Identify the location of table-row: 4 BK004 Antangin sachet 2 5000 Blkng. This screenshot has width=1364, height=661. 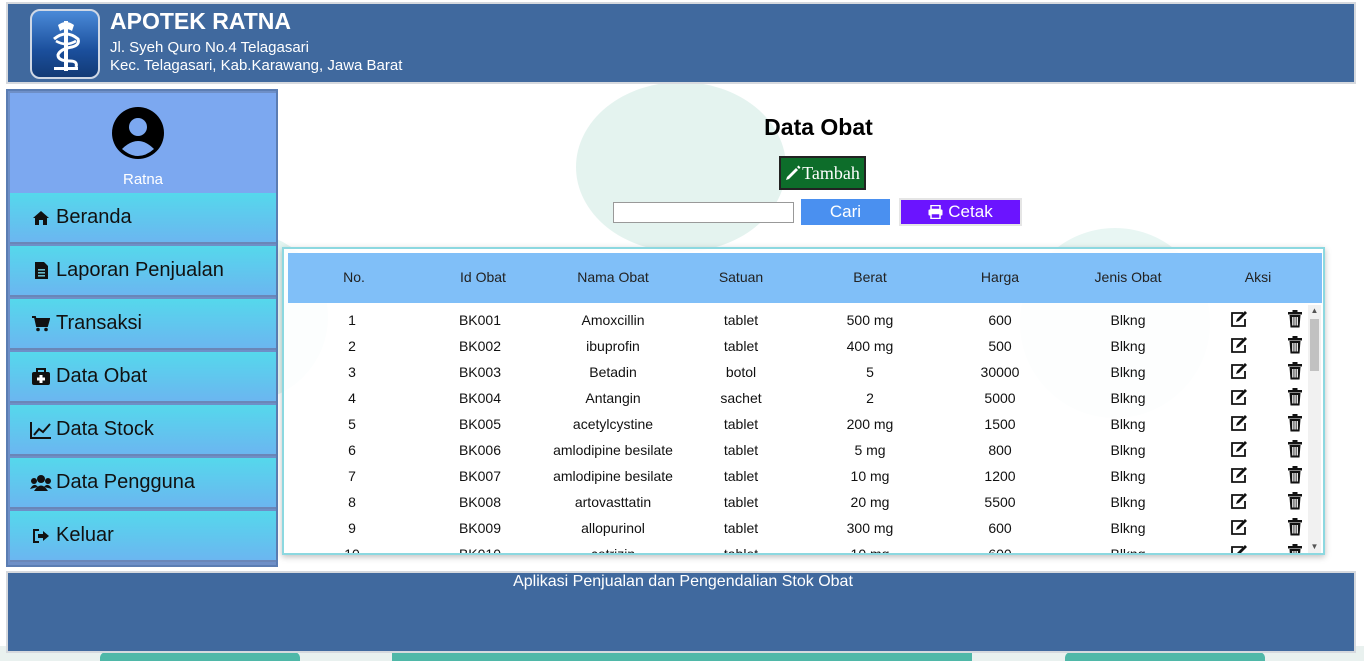
(798, 398).